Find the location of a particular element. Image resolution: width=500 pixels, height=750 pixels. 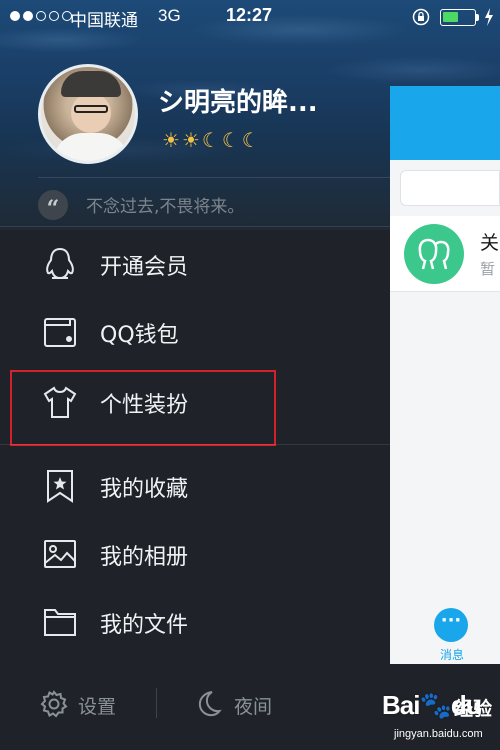

penguin-icon is located at coordinates (60, 263).